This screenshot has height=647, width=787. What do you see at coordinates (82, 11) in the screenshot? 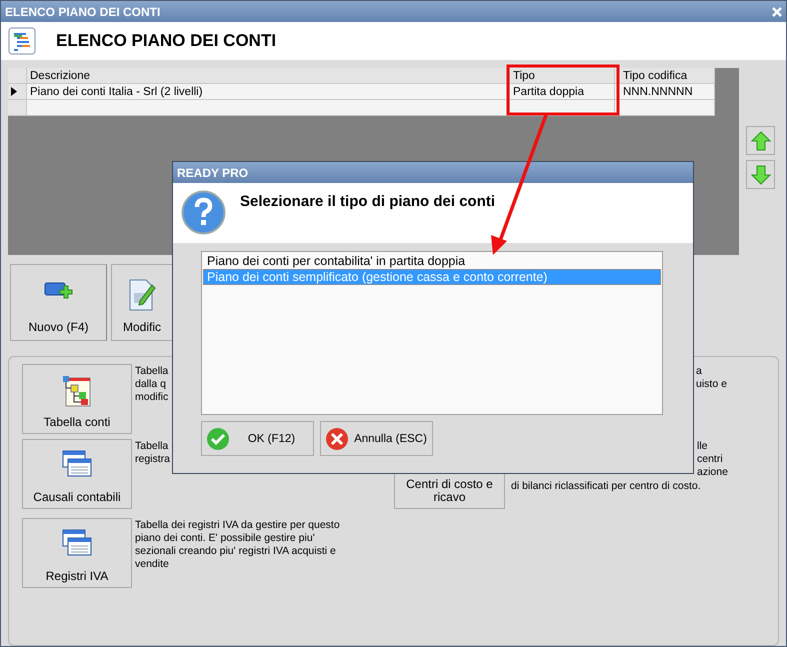
I see `window-title: ELENCO PIANO DEI CONTI` at bounding box center [82, 11].